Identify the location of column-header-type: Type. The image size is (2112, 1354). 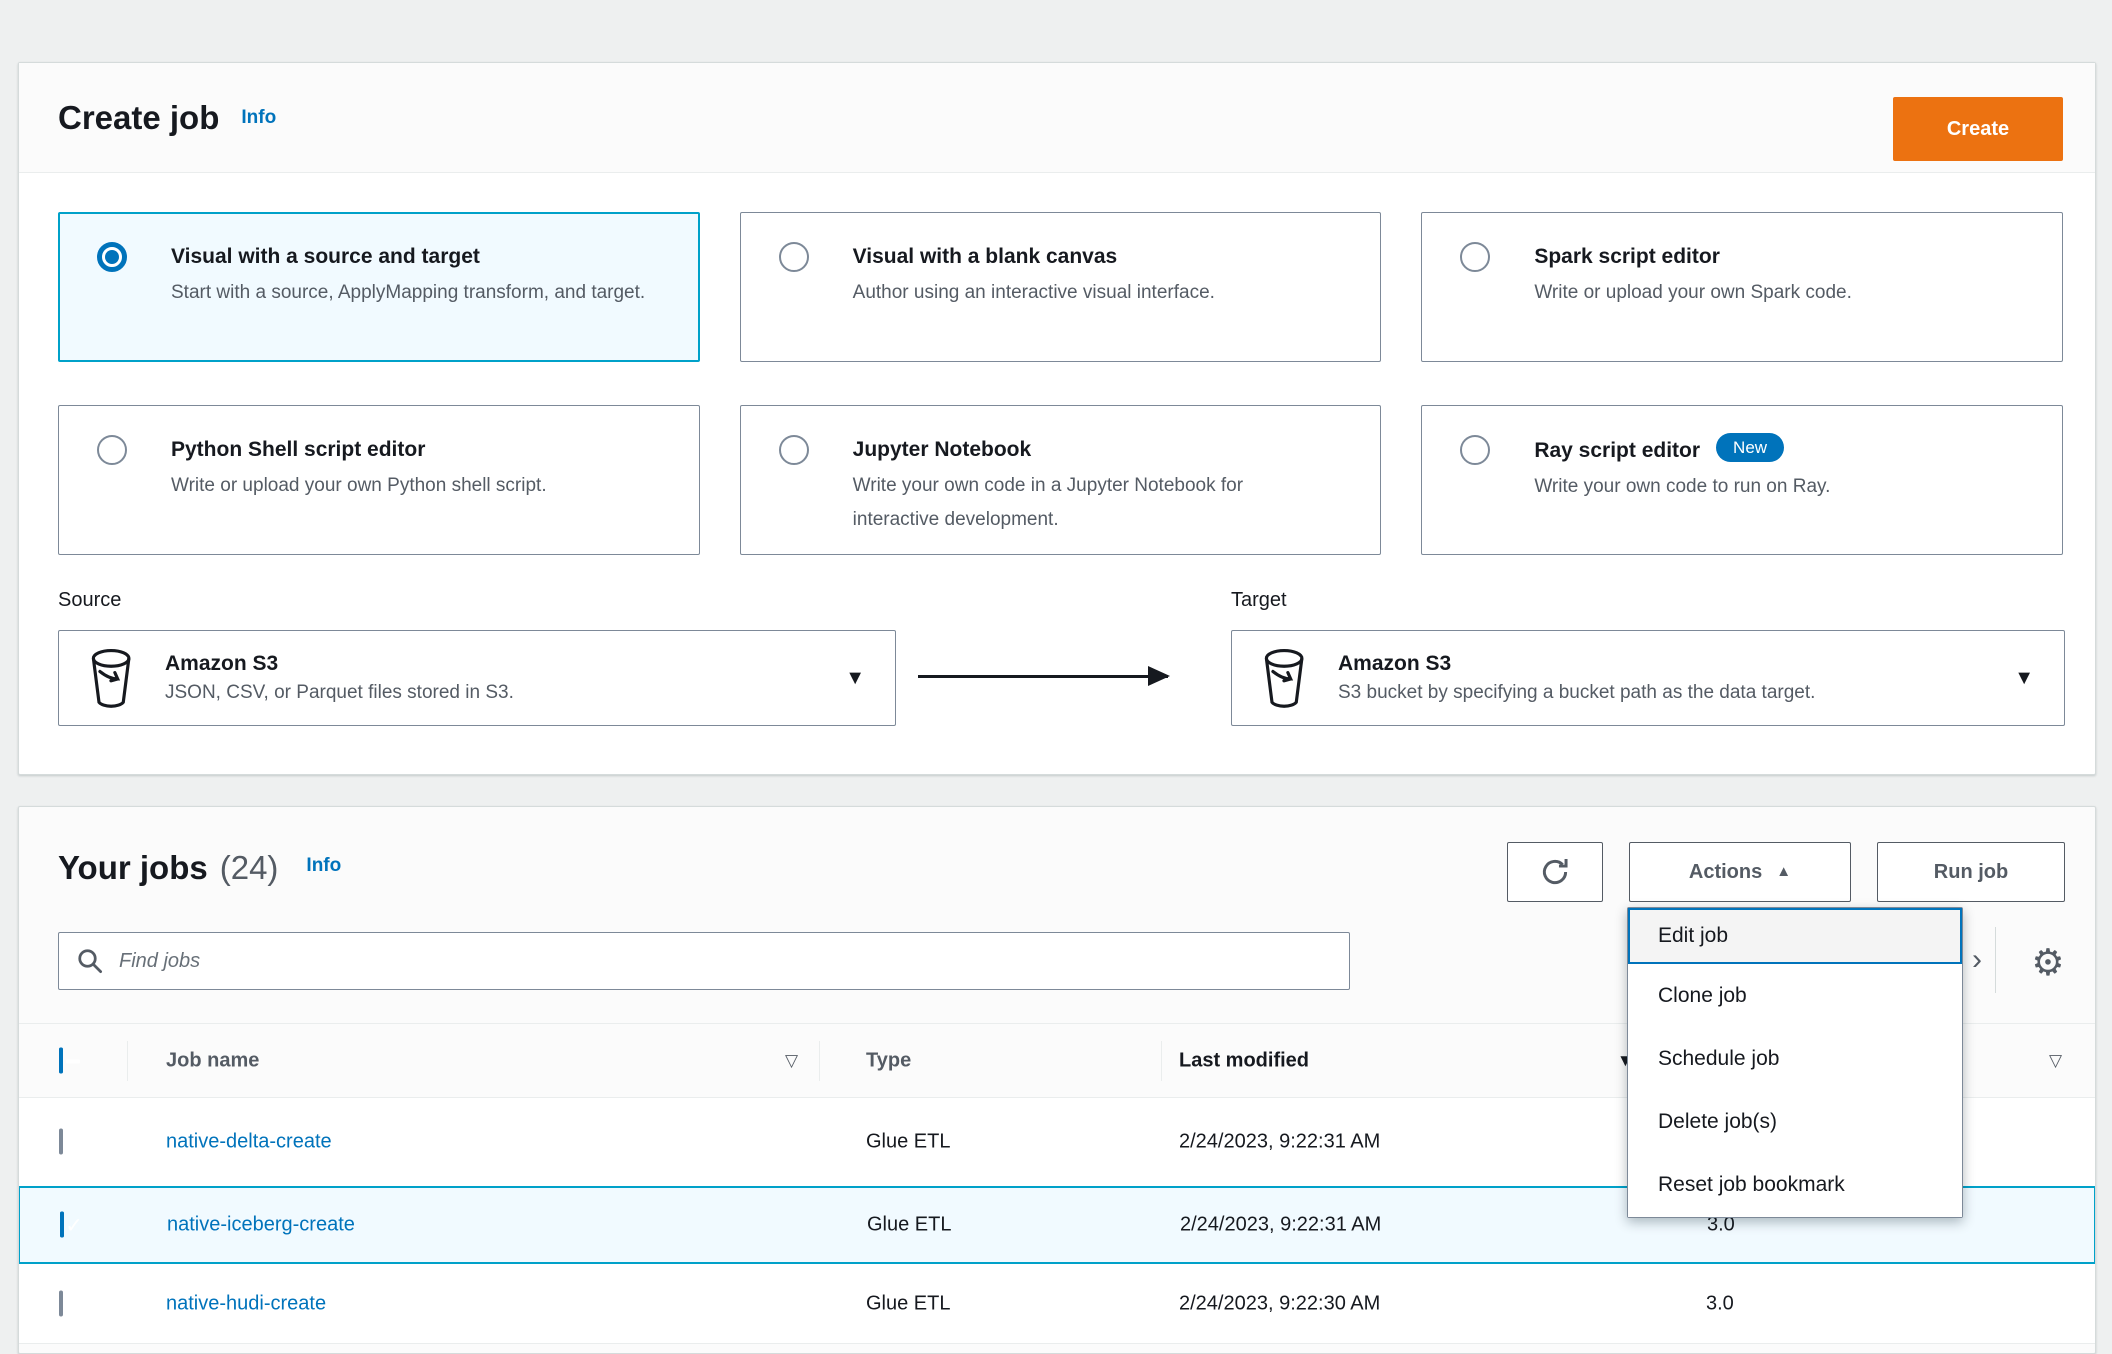
(888, 1060).